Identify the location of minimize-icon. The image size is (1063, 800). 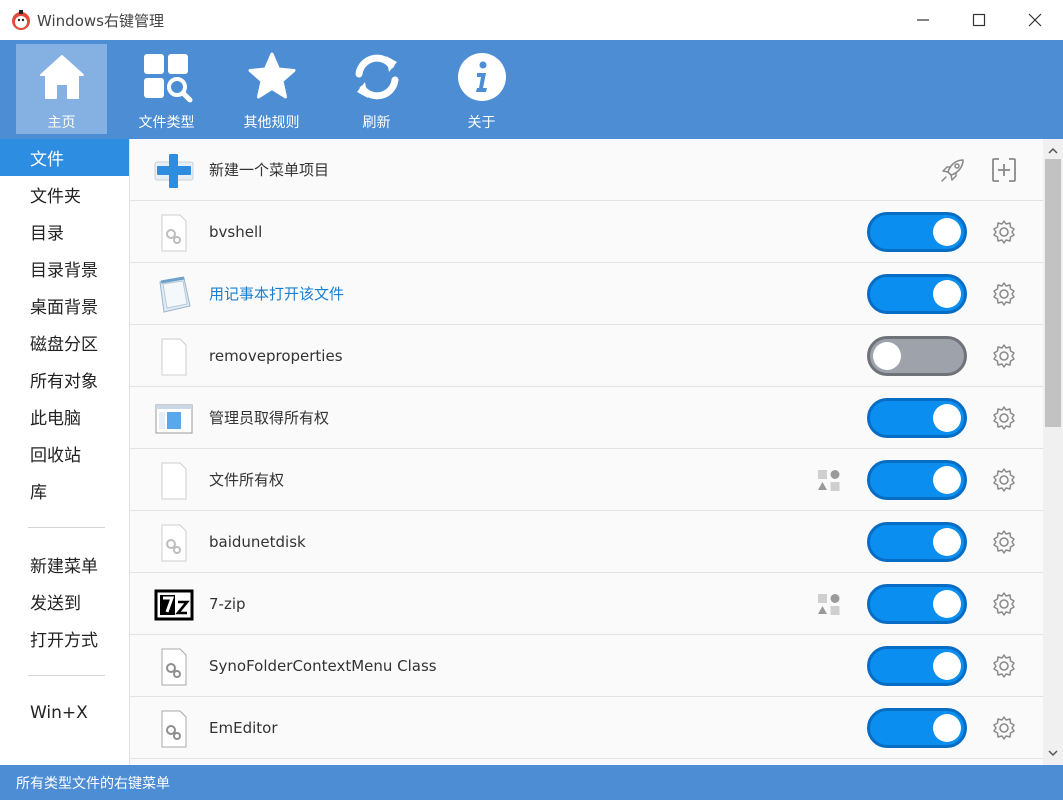
(923, 20).